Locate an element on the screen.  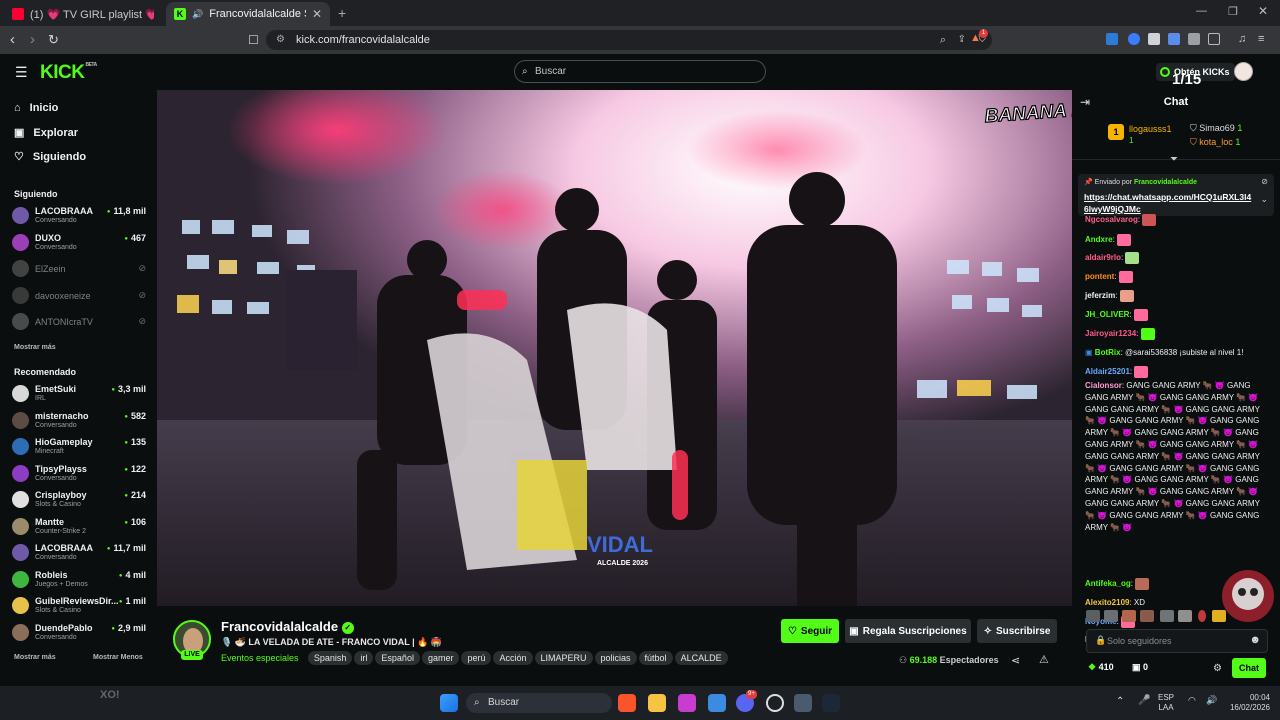
chat-username: Andxre is located at coordinates (1099, 239).